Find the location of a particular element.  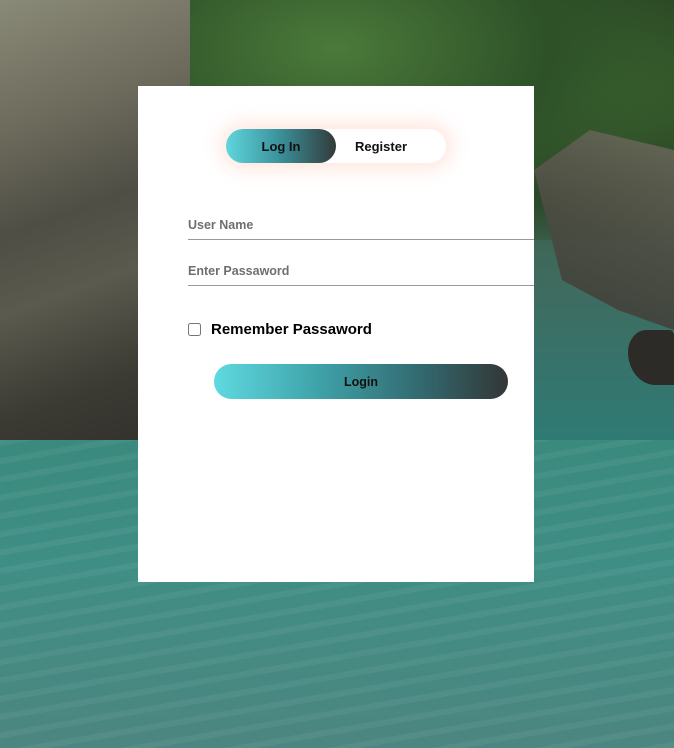

login-button: Login is located at coordinates (361, 381).